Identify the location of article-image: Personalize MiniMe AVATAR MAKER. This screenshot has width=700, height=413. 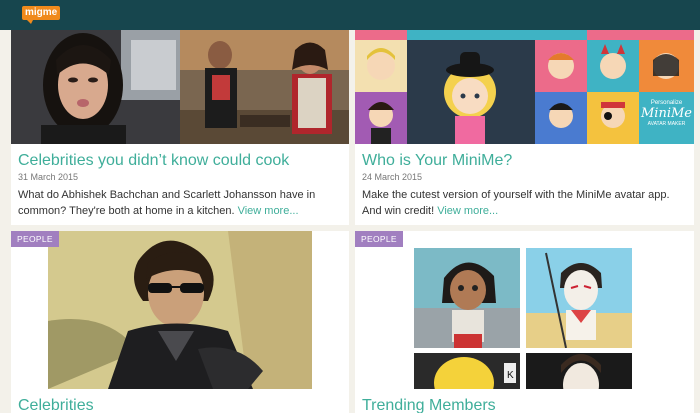
(524, 87).